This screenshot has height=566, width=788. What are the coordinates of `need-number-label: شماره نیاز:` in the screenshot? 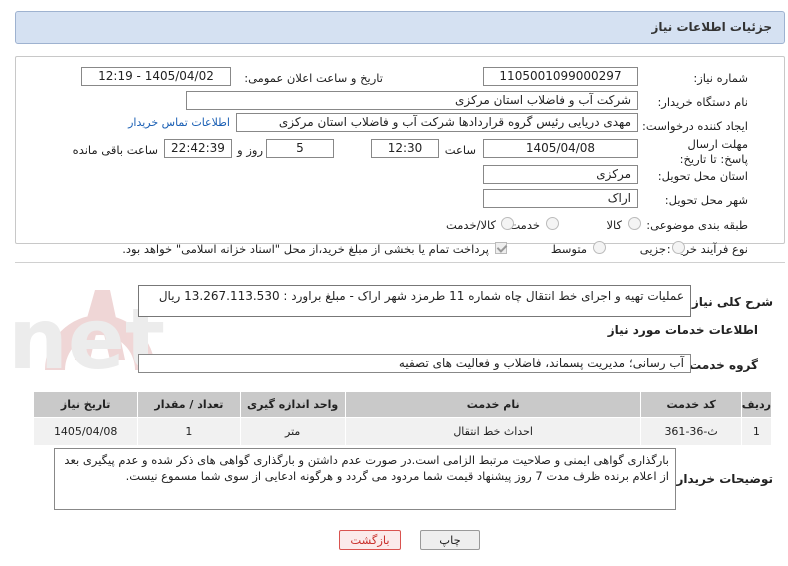 It's located at (720, 78).